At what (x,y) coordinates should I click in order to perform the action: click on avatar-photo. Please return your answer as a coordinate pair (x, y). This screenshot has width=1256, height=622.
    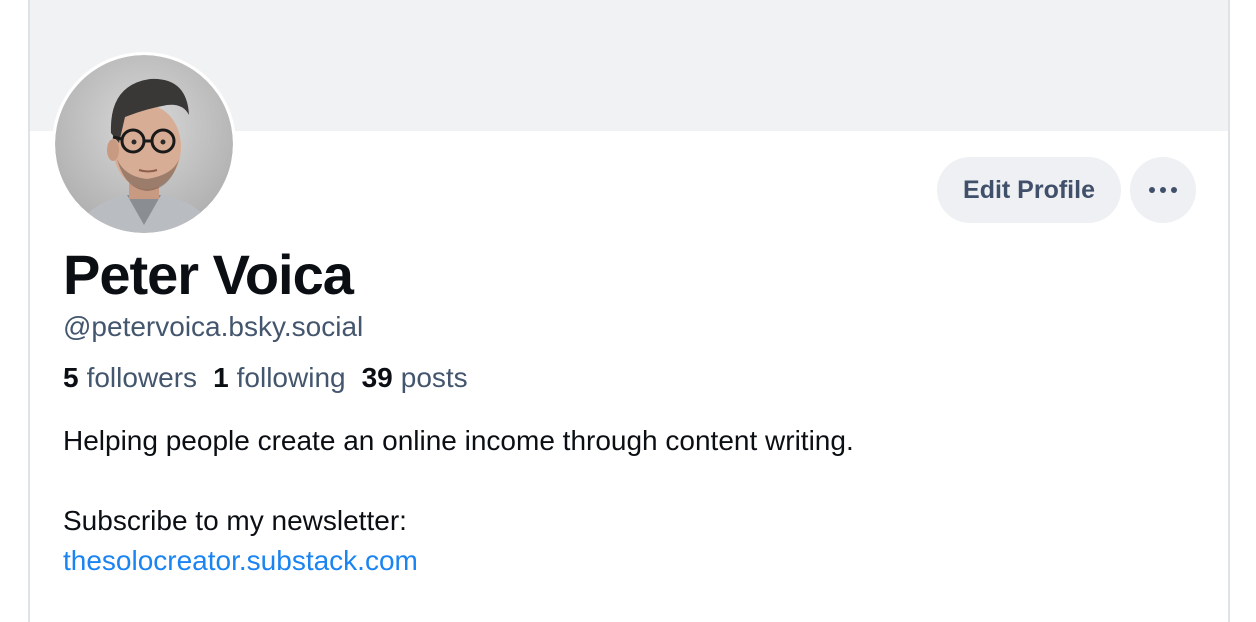
    Looking at the image, I should click on (144, 144).